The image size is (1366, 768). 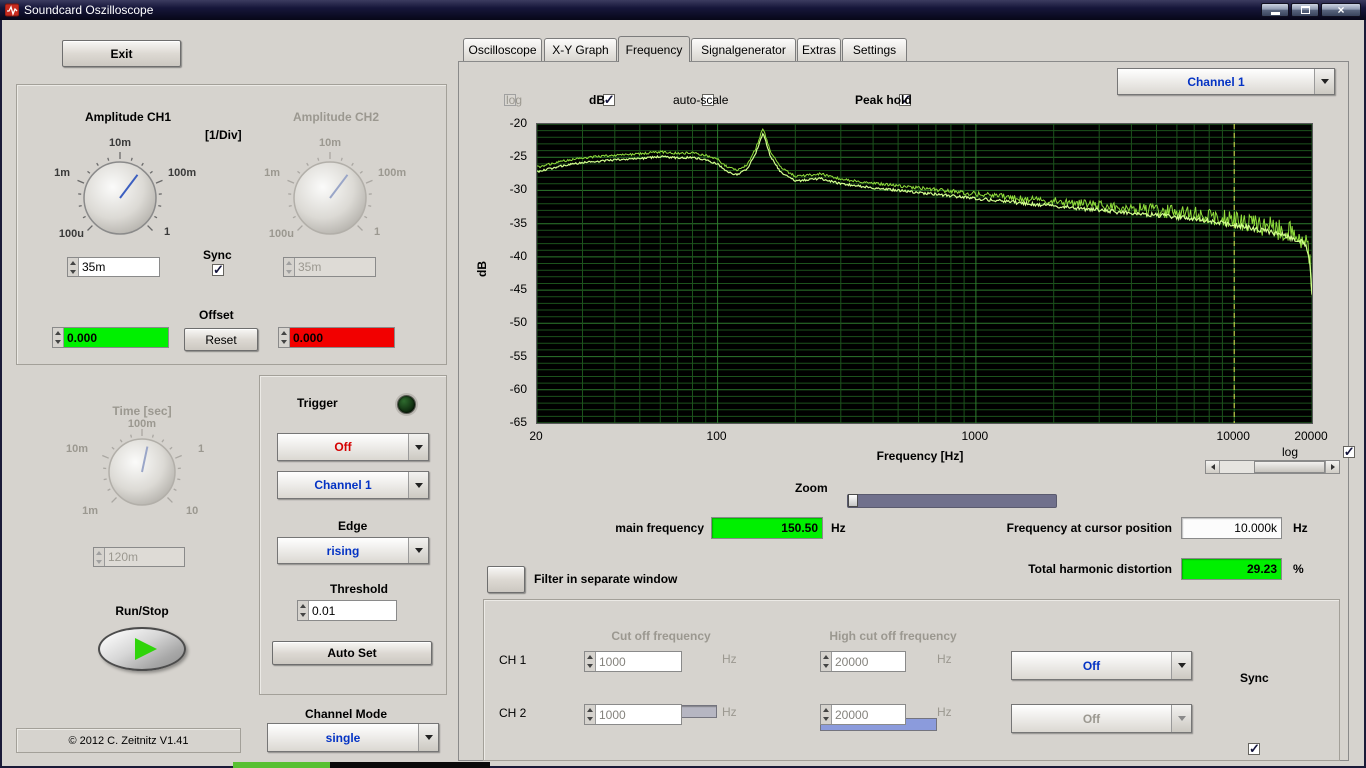 I want to click on zoom-slider, so click(x=952, y=501).